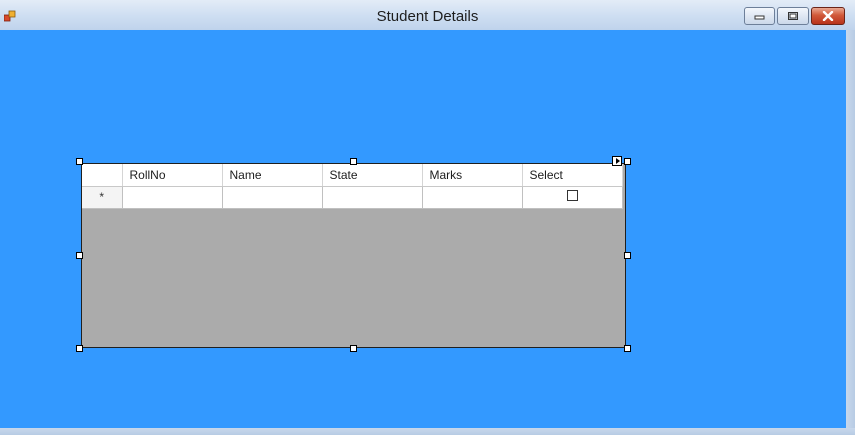 The image size is (855, 435). I want to click on minimize-button, so click(759, 16).